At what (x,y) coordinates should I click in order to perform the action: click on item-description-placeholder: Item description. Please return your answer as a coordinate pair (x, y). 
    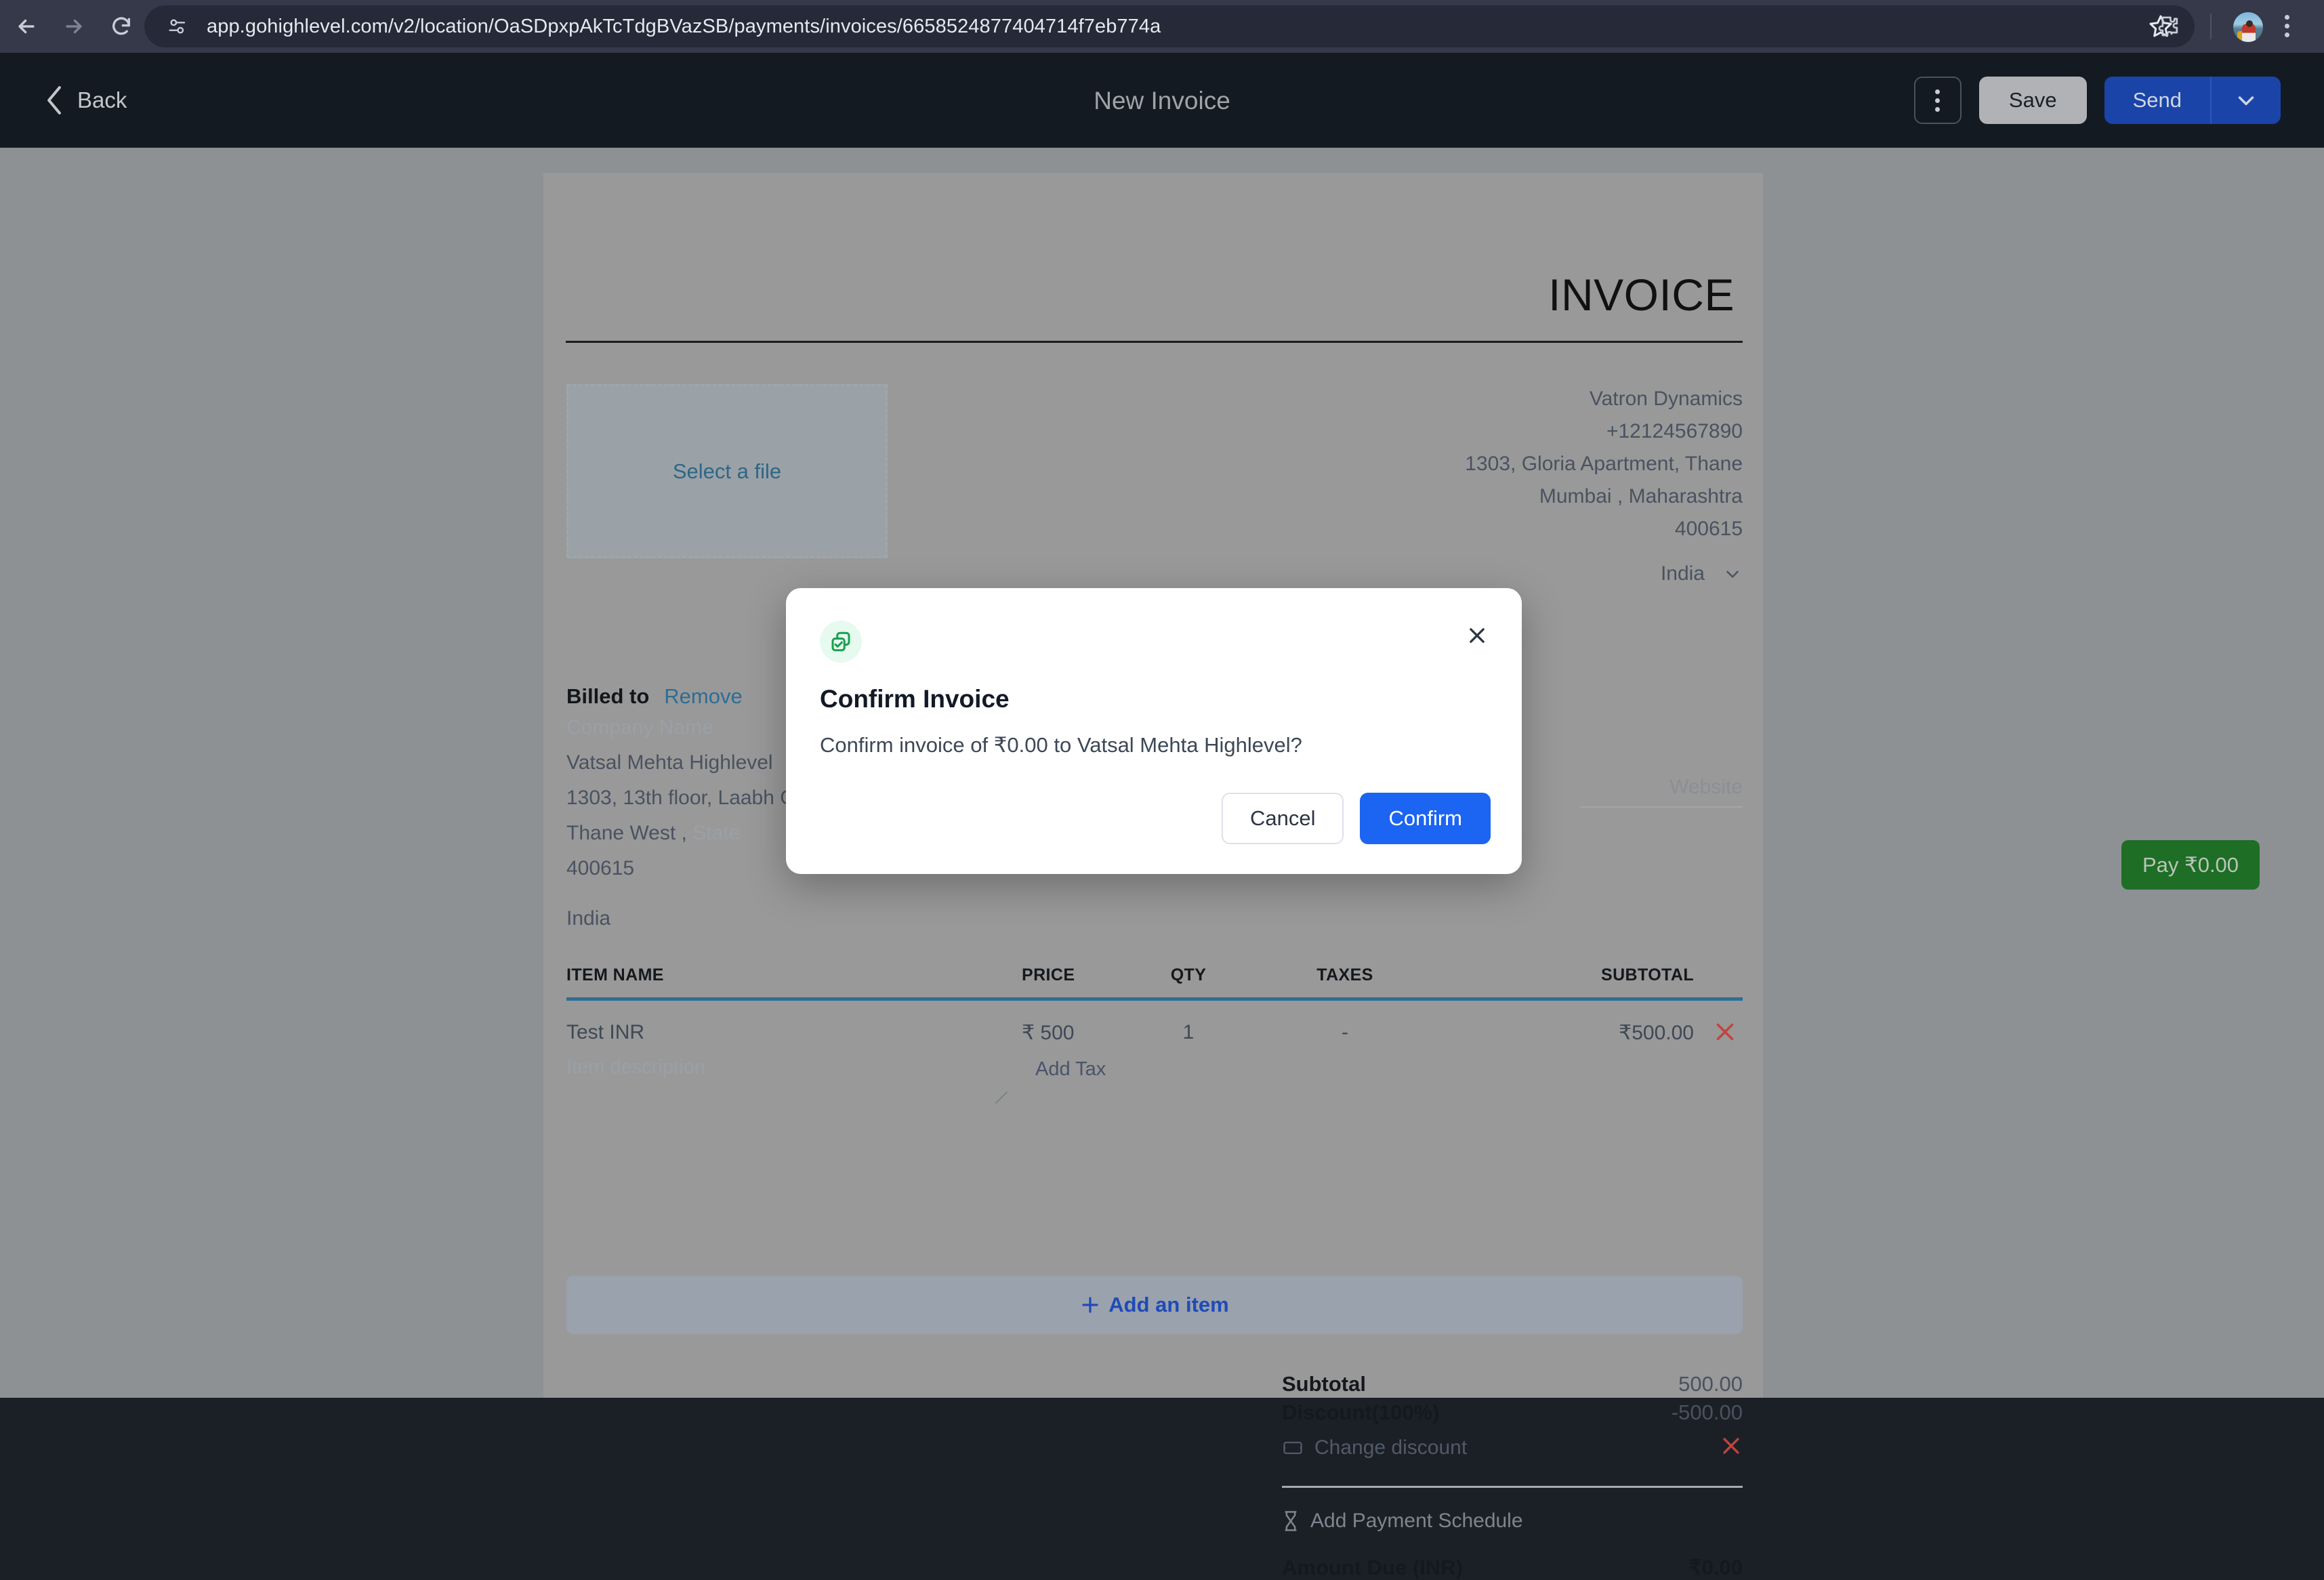
    Looking at the image, I should click on (794, 1068).